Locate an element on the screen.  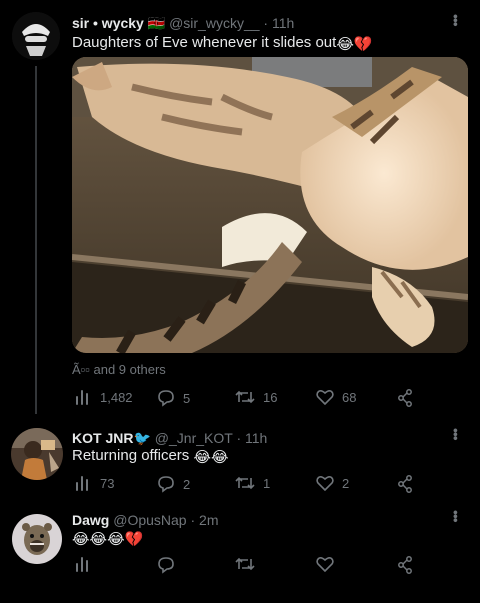
tweet-header: sir • wycky 🇰🇪 @sir_wycky__ · 11h is located at coordinates (183, 23).